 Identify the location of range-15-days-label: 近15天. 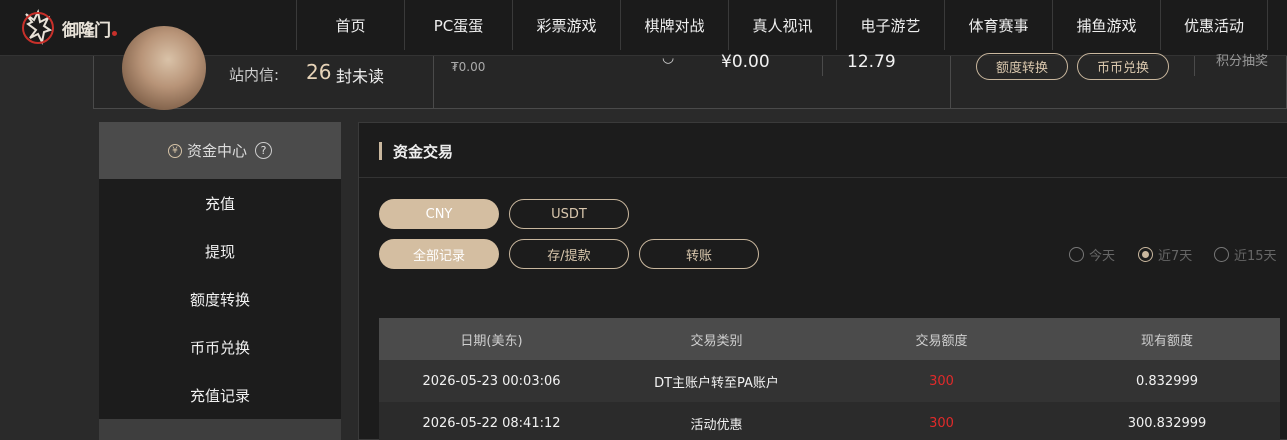
(1255, 256).